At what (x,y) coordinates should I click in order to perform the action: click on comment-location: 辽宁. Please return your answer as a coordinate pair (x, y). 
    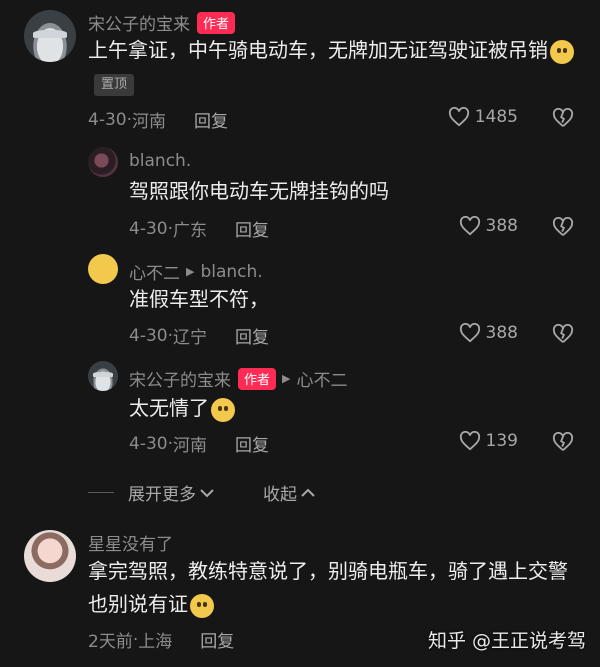
    Looking at the image, I should click on (190, 338).